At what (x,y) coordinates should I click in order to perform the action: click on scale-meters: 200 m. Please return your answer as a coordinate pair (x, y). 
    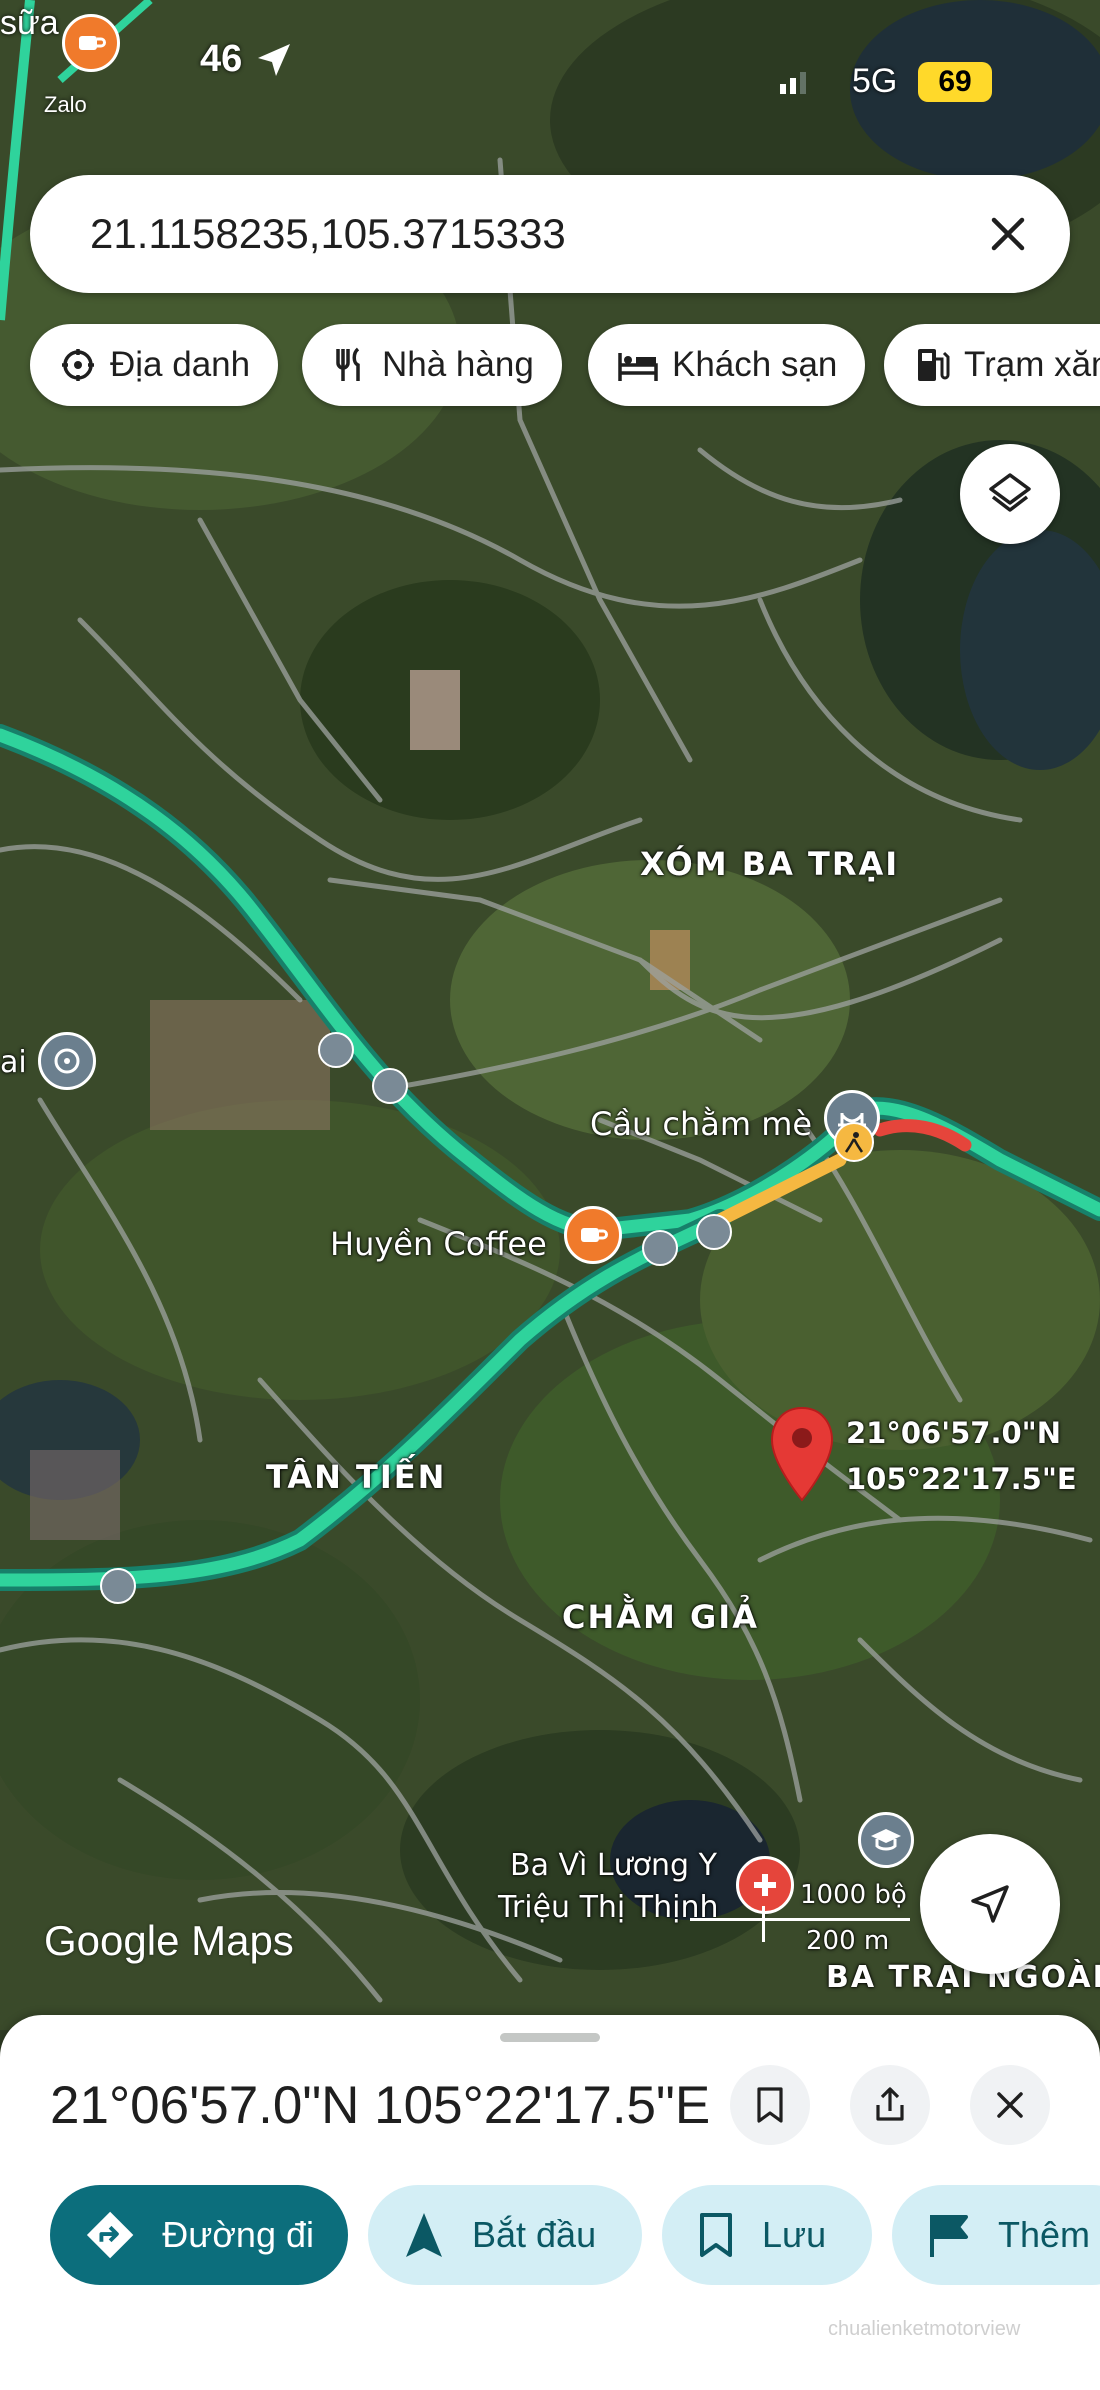
    Looking at the image, I should click on (848, 1941).